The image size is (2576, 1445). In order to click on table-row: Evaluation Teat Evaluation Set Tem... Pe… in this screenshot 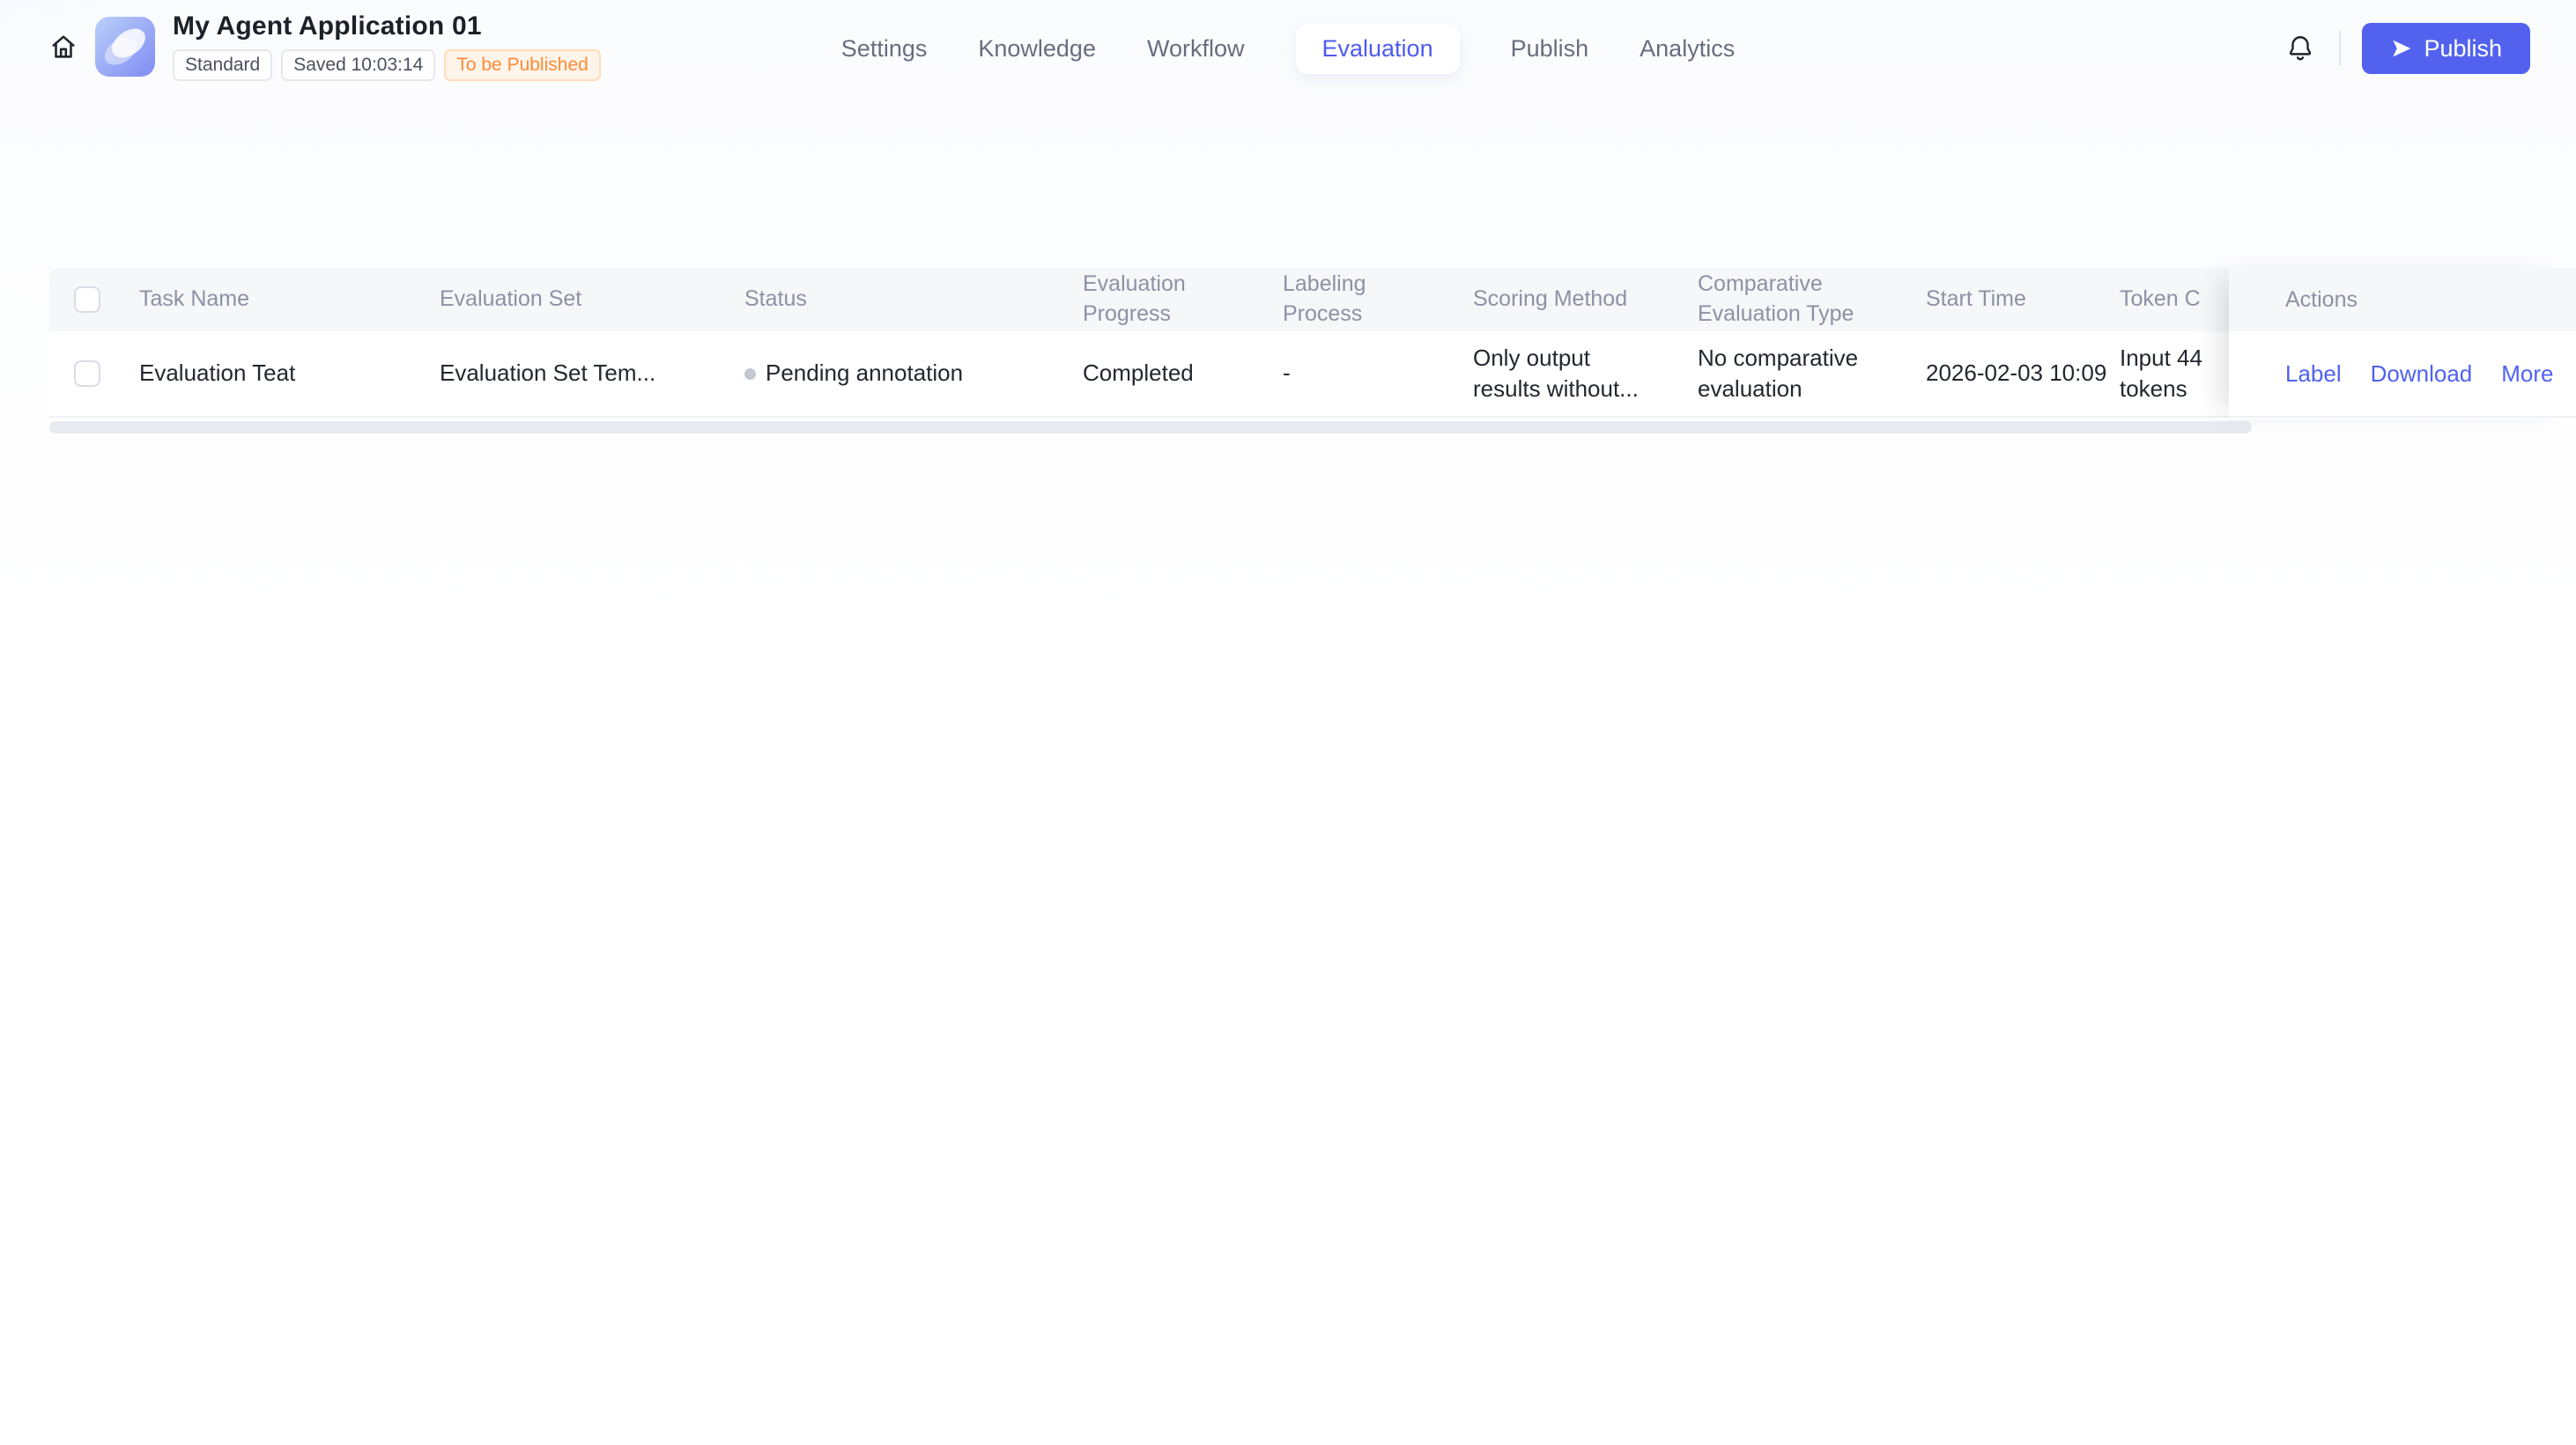, I will do `click(1313, 375)`.